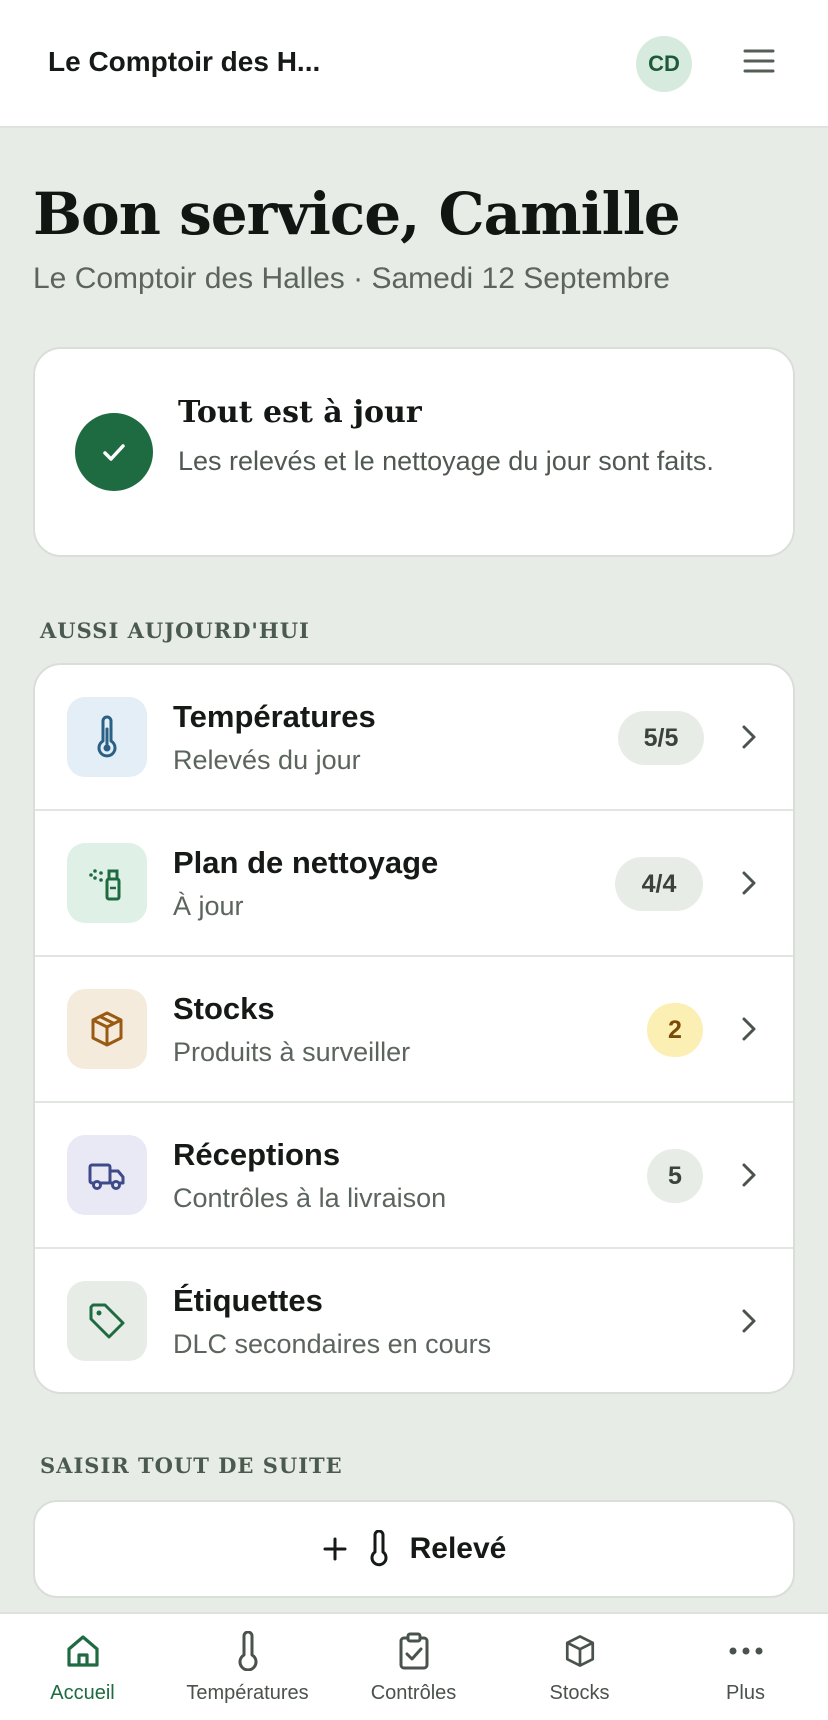 This screenshot has height=1720, width=828. I want to click on nav-item-more: Plus, so click(745, 1667).